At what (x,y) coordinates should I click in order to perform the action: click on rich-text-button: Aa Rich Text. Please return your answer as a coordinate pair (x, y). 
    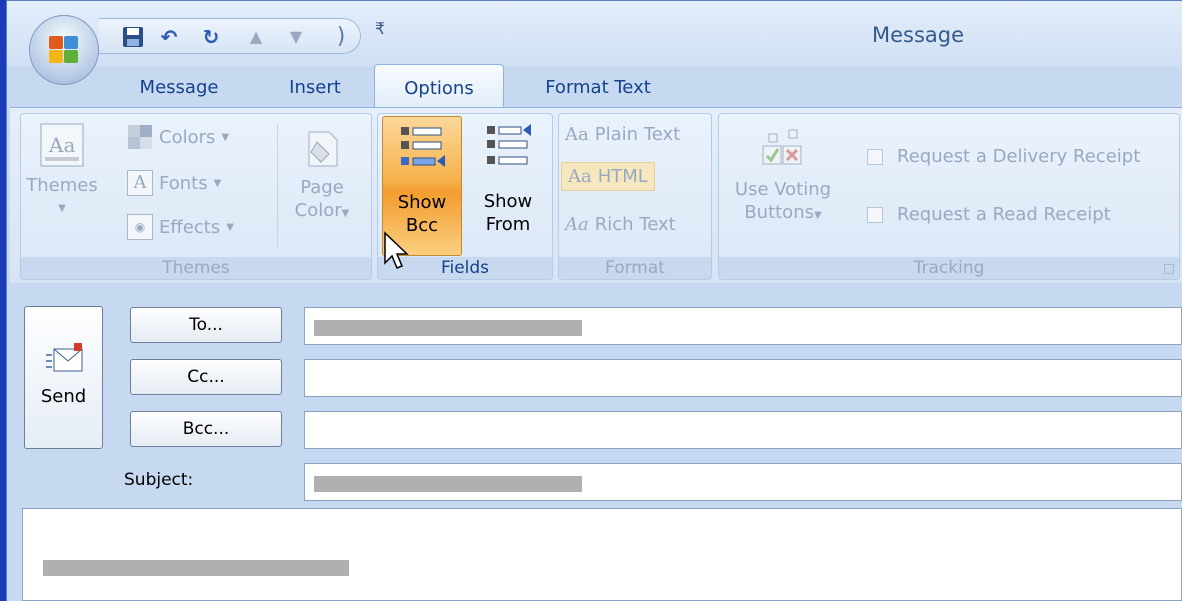
    Looking at the image, I should click on (620, 224).